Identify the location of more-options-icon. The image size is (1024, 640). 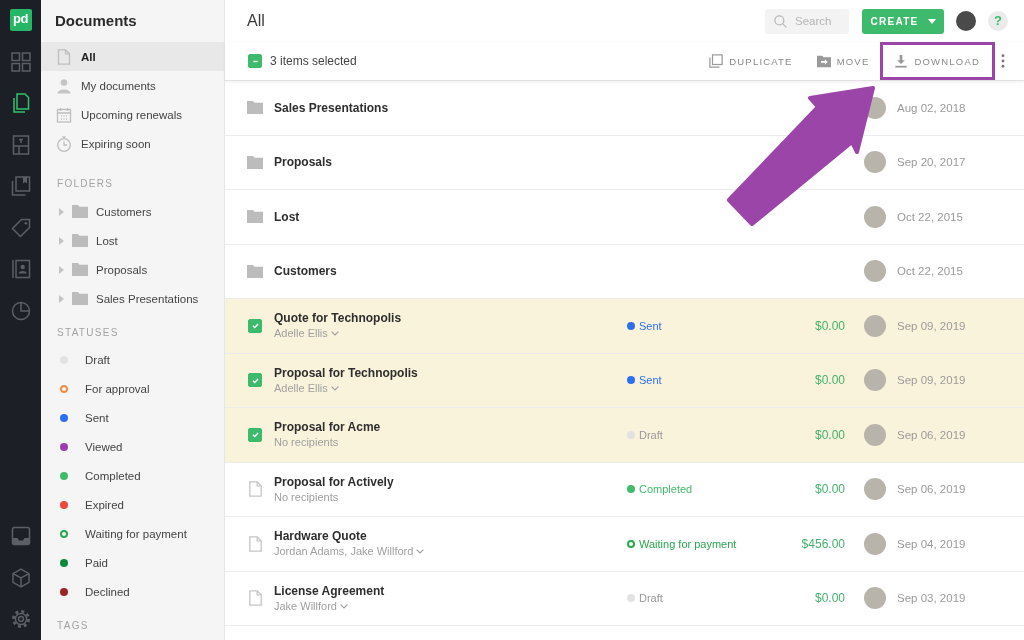
(1003, 61).